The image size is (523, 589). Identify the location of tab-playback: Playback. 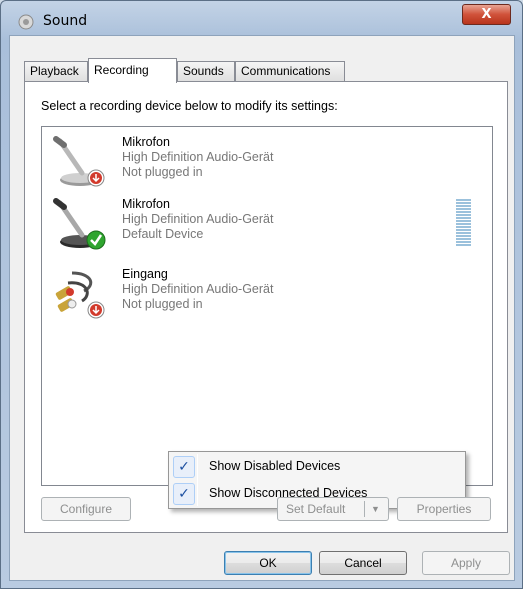
(56, 71).